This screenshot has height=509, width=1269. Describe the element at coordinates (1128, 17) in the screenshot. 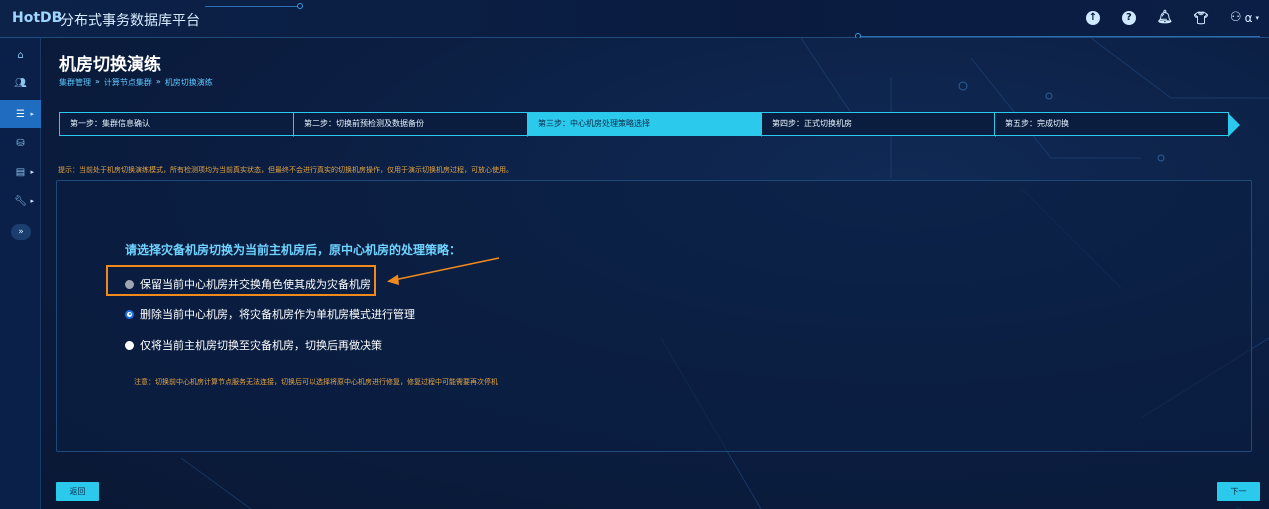

I see `help-icon: ?` at that location.